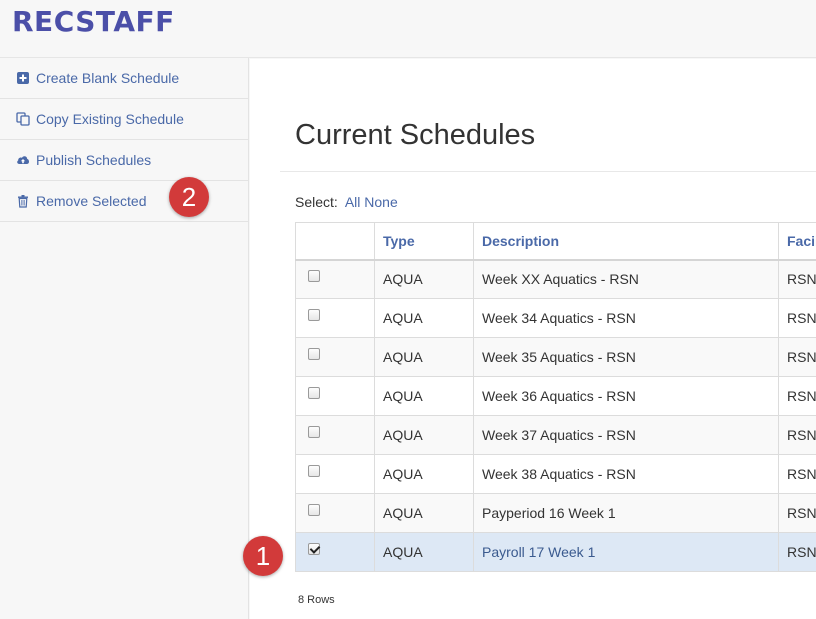 Image resolution: width=816 pixels, height=619 pixels. Describe the element at coordinates (626, 474) in the screenshot. I see `description-cell: Week 38 Aquatics - RSN` at that location.